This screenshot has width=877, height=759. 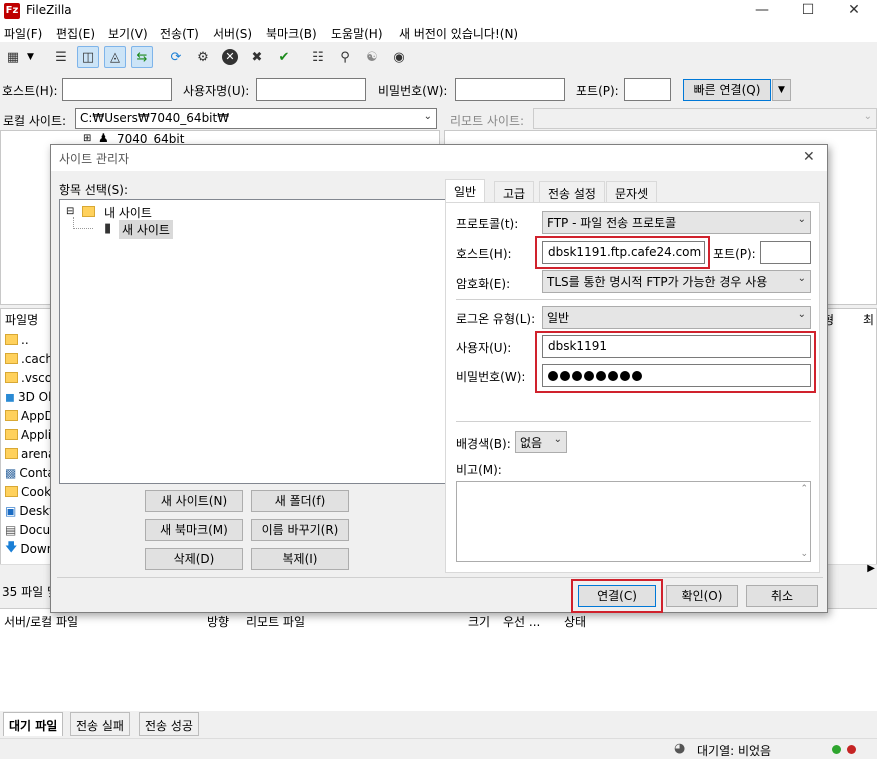 What do you see at coordinates (617, 596) in the screenshot?
I see `connect-button: 연결(C)` at bounding box center [617, 596].